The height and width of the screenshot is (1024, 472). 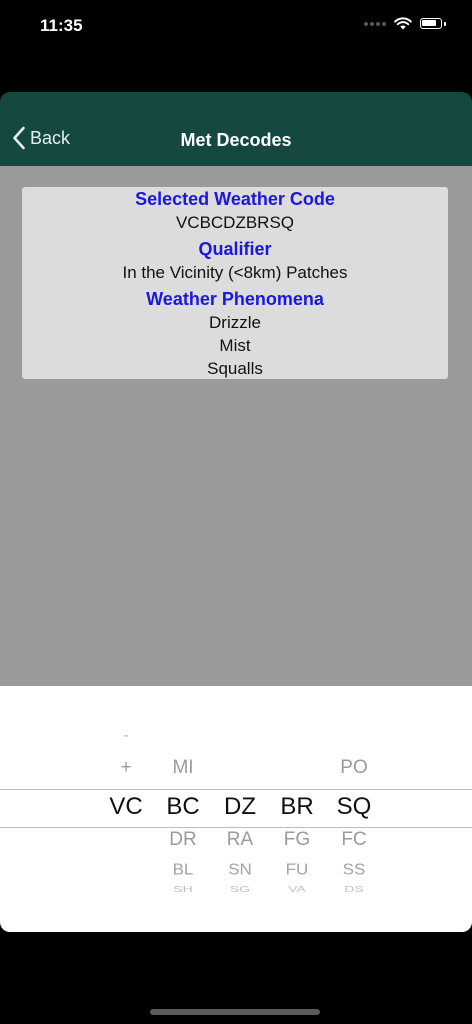 What do you see at coordinates (445, 23) in the screenshot?
I see `battery-cap` at bounding box center [445, 23].